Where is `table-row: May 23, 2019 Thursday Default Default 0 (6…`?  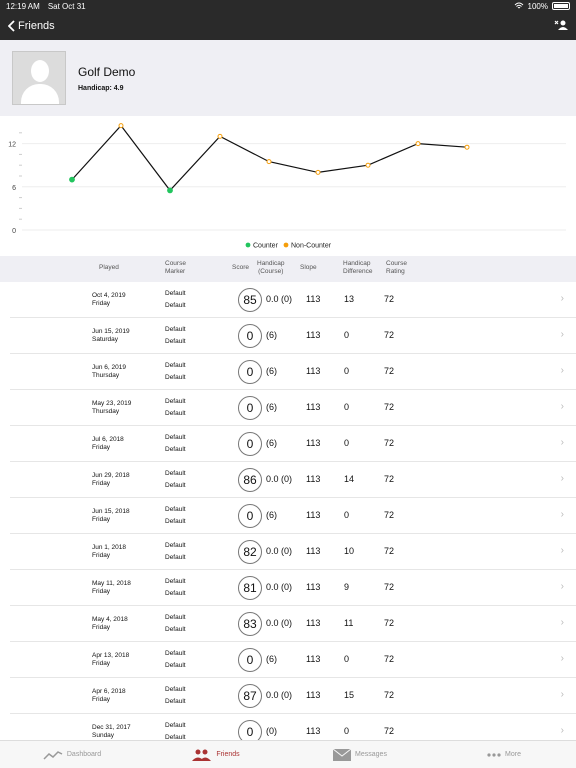
table-row: May 23, 2019 Thursday Default Default 0 (6… is located at coordinates (293, 408).